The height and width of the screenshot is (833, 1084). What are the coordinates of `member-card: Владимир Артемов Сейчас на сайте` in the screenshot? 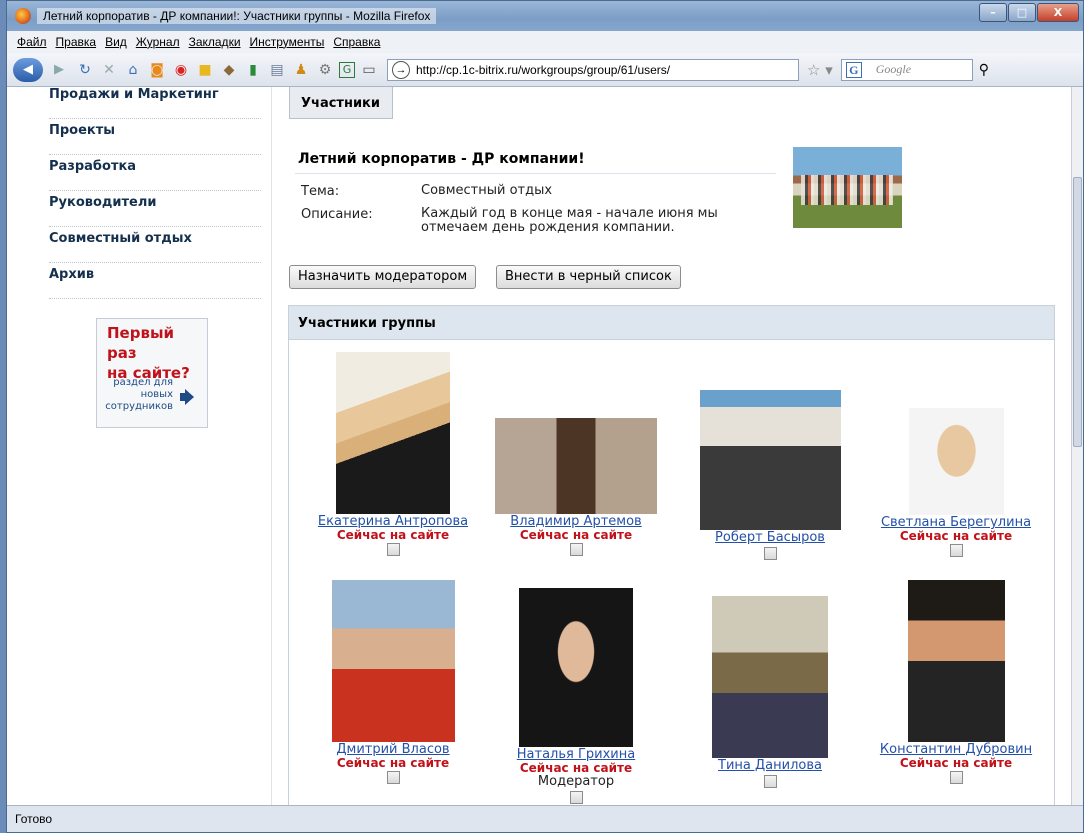 It's located at (576, 487).